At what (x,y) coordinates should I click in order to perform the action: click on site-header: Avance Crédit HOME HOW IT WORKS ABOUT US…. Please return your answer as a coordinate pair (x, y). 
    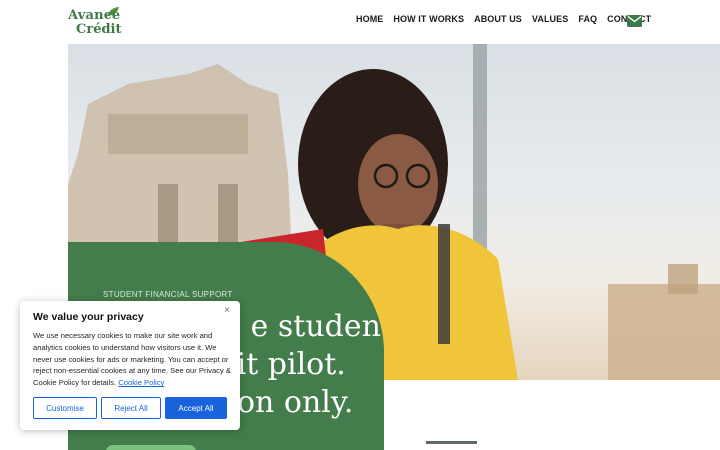
    Looking at the image, I should click on (360, 22).